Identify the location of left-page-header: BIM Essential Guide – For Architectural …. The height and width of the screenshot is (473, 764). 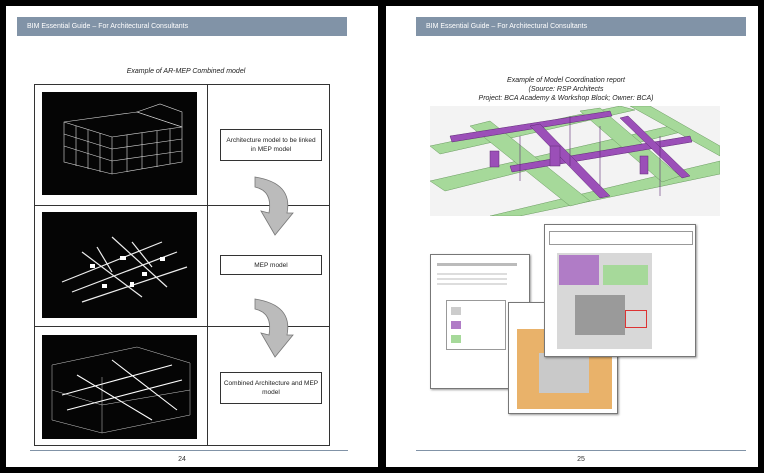
(182, 26).